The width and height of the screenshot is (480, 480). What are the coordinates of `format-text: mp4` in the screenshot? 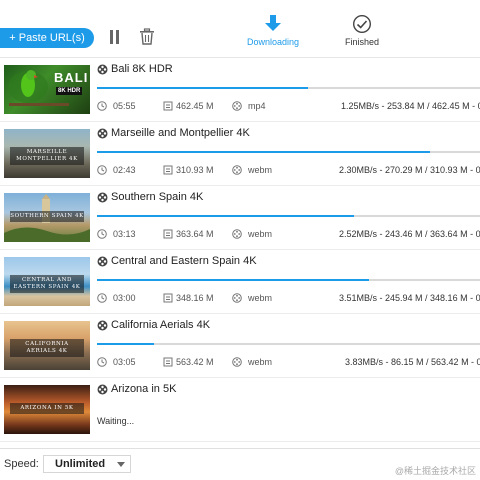 It's located at (257, 106).